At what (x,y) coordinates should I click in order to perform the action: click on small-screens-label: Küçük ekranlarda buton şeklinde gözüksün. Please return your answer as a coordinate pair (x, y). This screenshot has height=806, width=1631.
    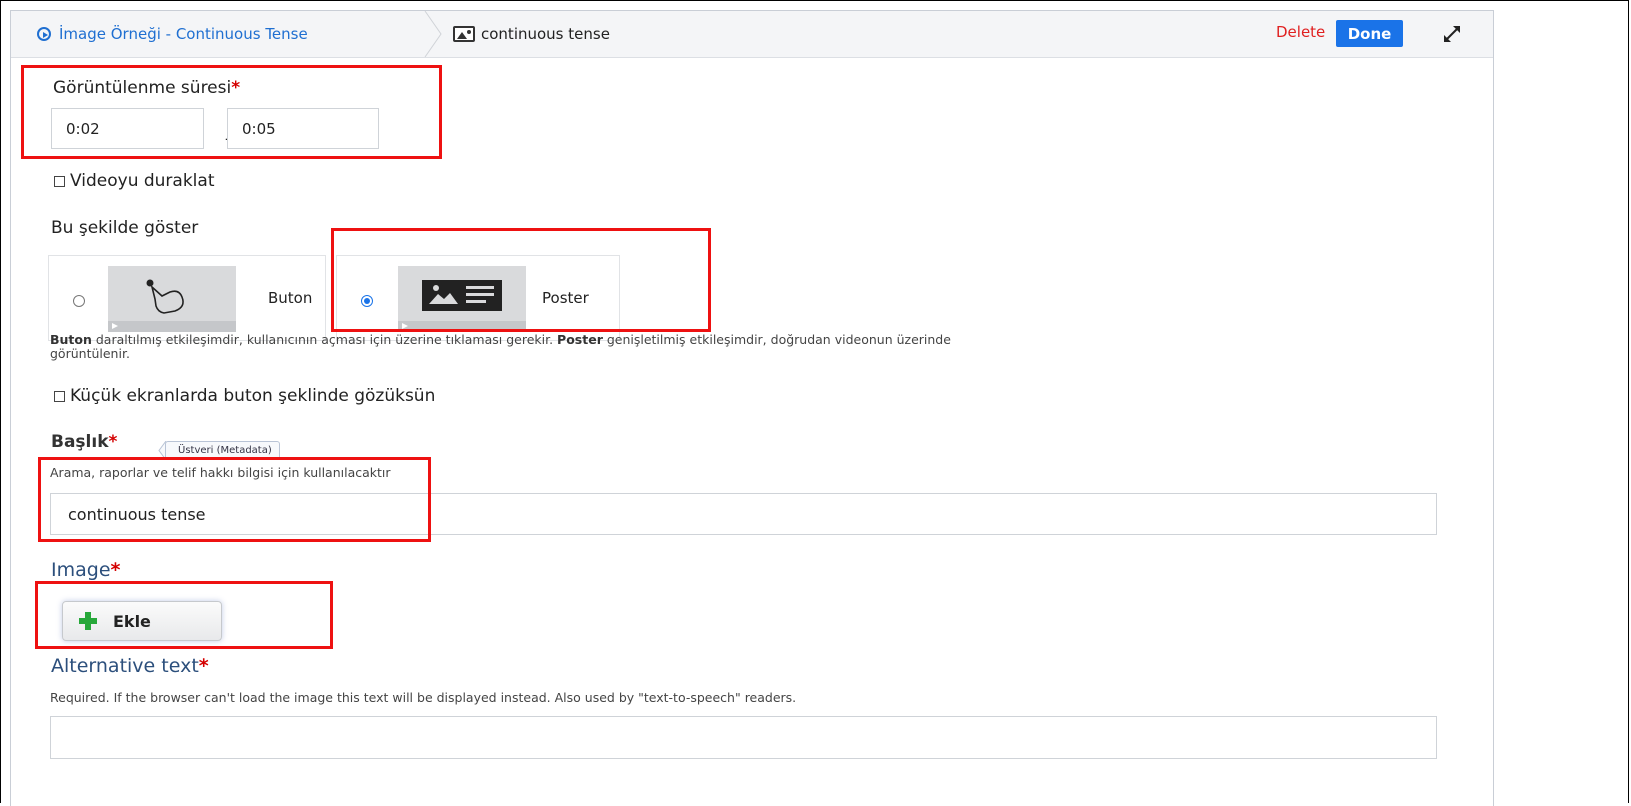
    Looking at the image, I should click on (253, 396).